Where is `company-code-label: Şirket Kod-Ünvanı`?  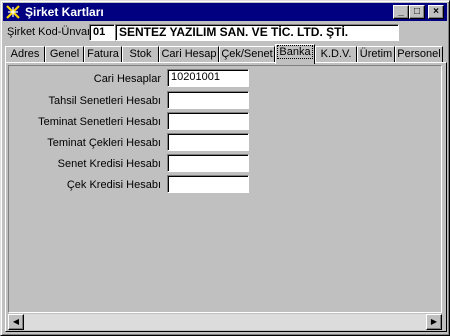
company-code-label: Şirket Kod-Ünvanı is located at coordinates (52, 32).